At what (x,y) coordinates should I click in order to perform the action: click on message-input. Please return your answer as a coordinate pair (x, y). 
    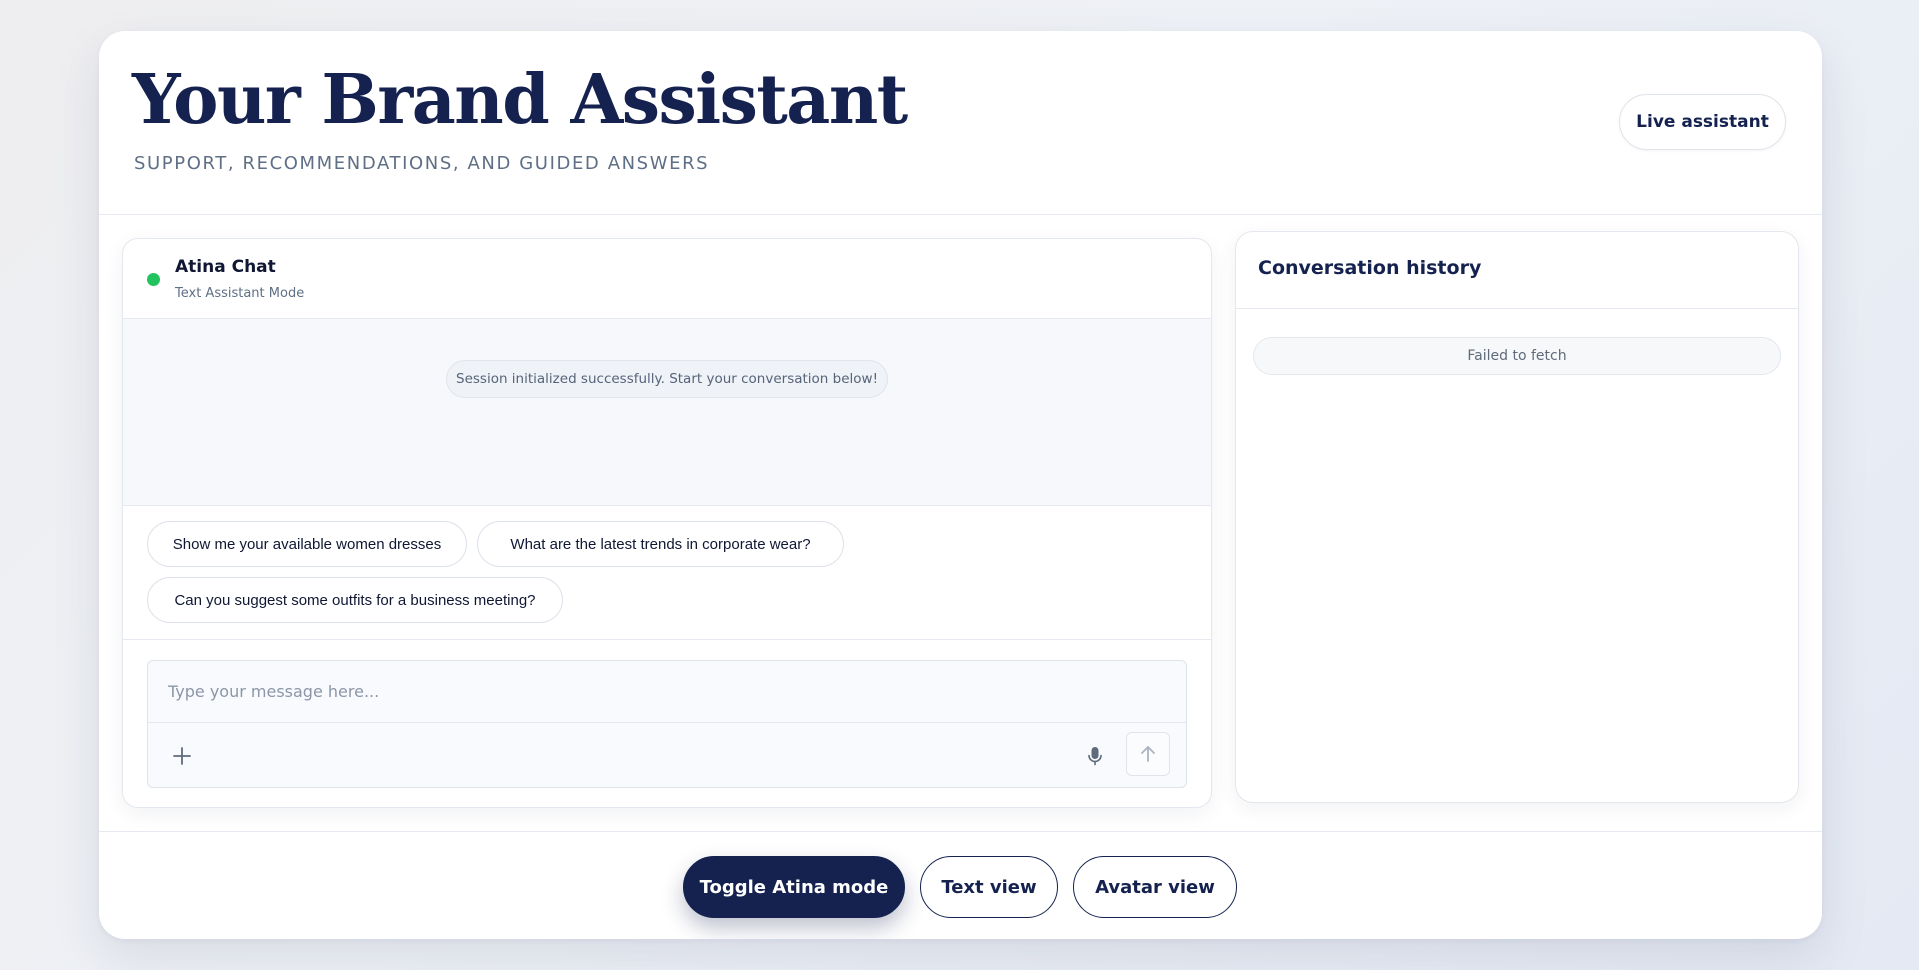
    Looking at the image, I should click on (667, 692).